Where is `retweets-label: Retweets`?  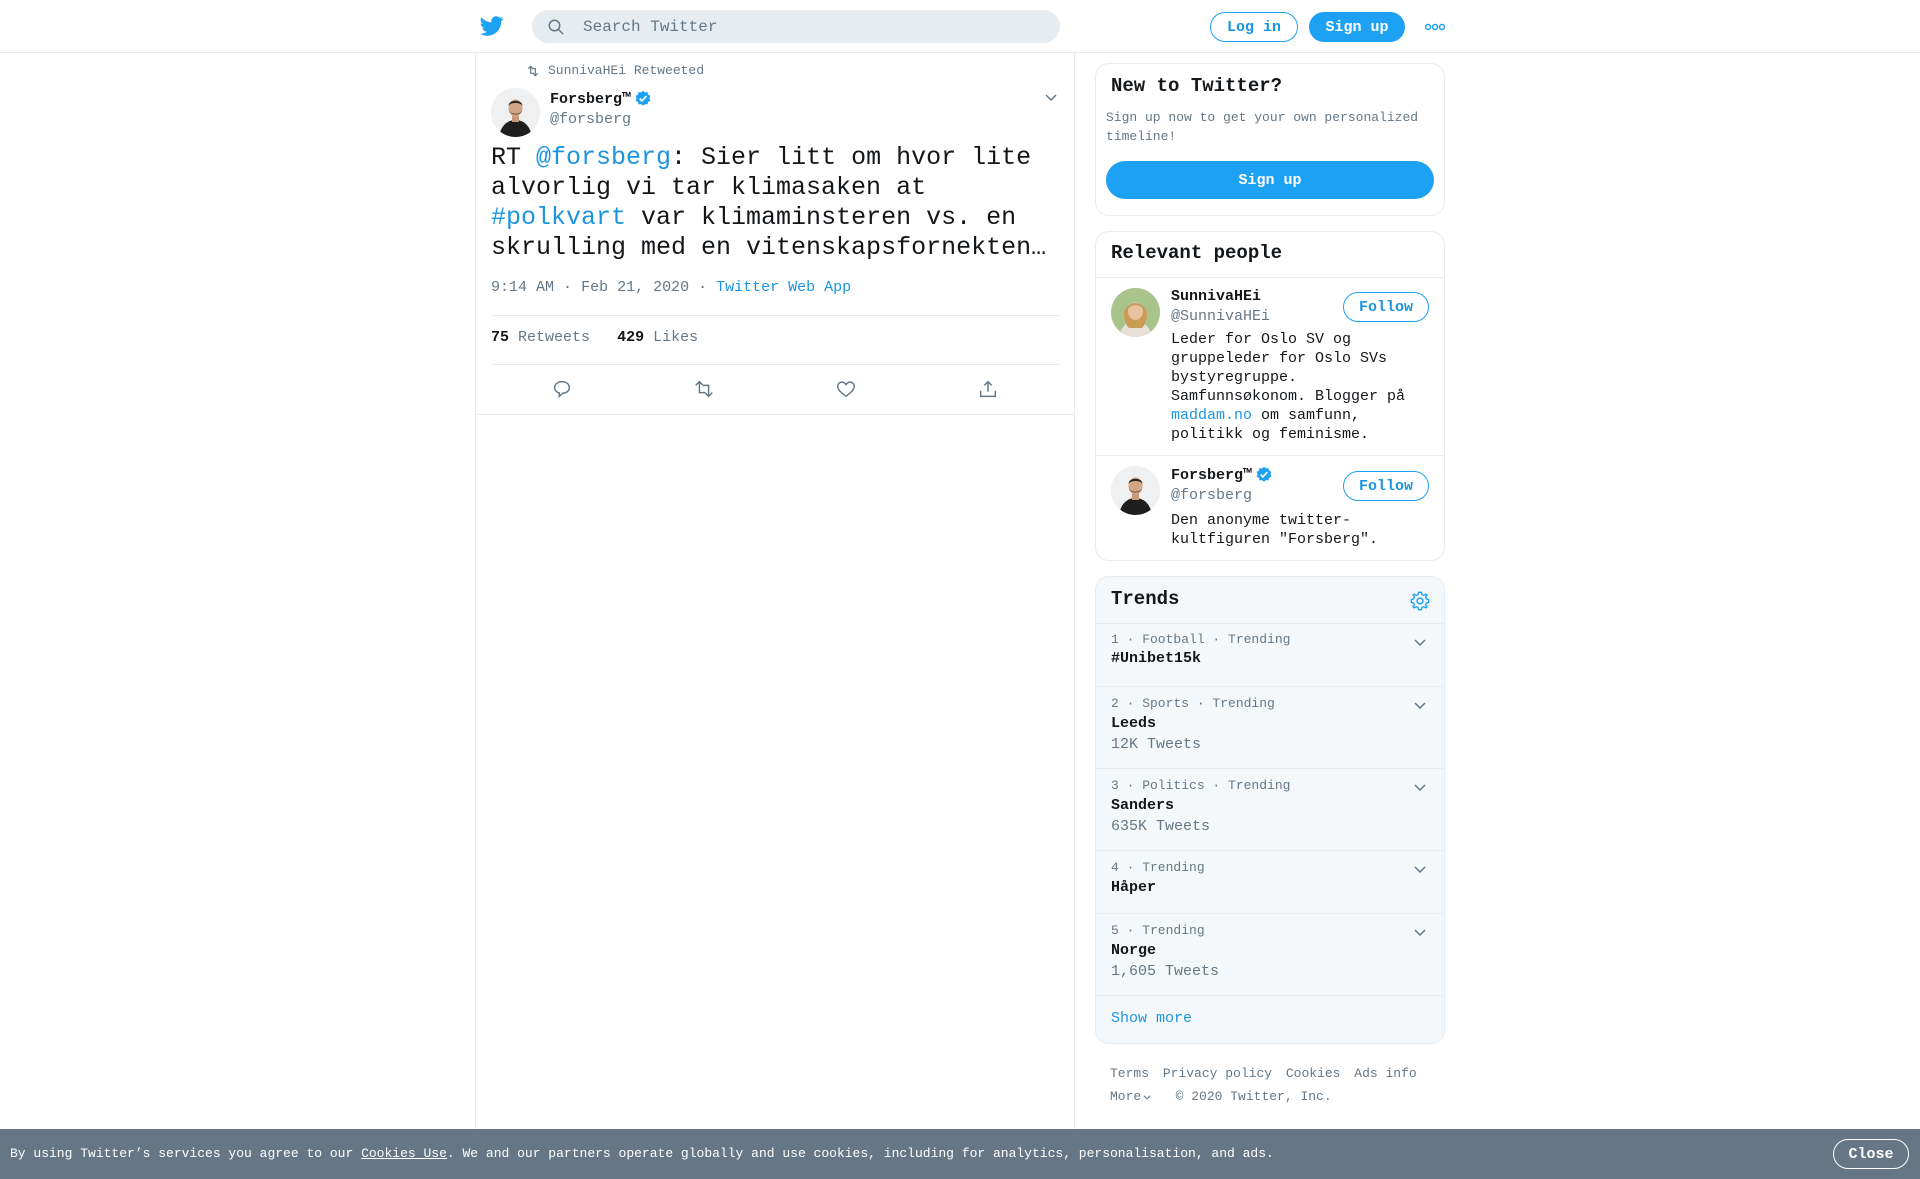 retweets-label: Retweets is located at coordinates (554, 337).